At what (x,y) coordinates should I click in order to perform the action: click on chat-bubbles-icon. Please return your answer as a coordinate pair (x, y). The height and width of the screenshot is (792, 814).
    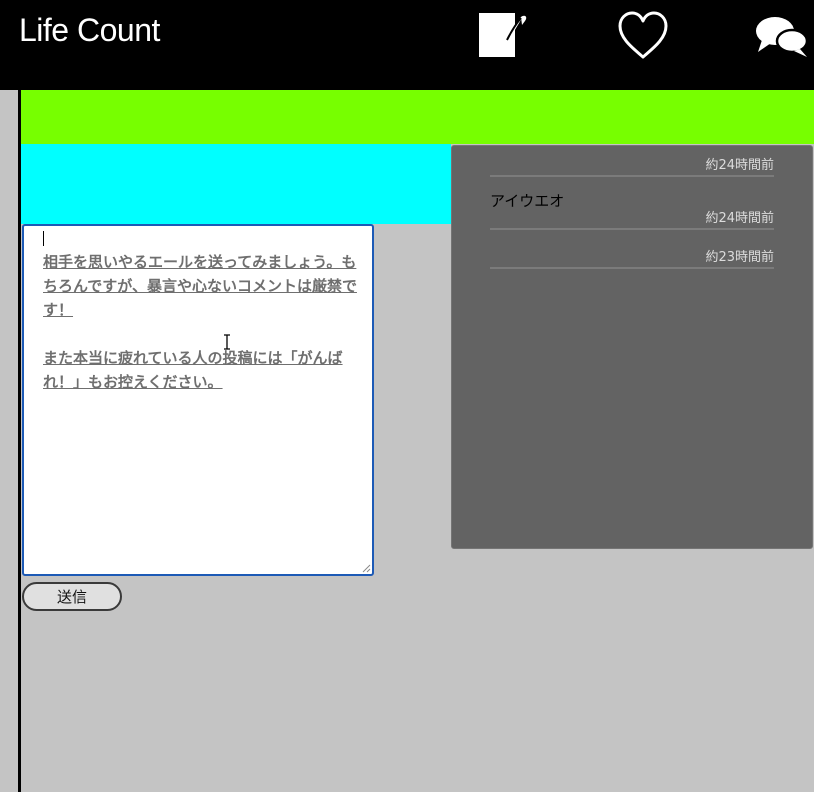
    Looking at the image, I should click on (782, 36).